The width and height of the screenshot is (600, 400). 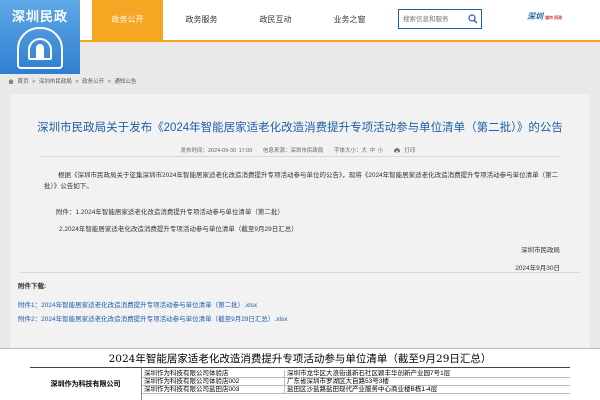 I want to click on brand-mark: 深圳 城市 民政, so click(x=544, y=16).